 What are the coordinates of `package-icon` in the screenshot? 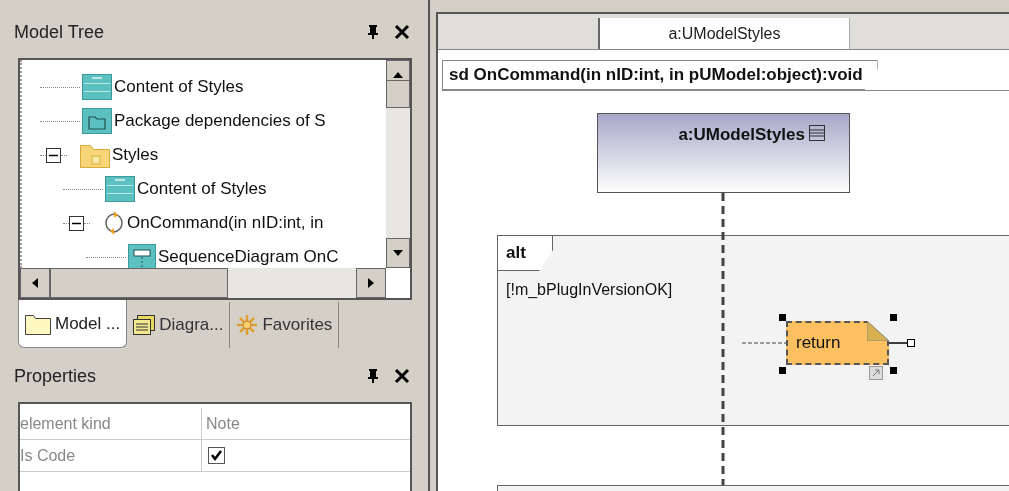 It's located at (97, 121).